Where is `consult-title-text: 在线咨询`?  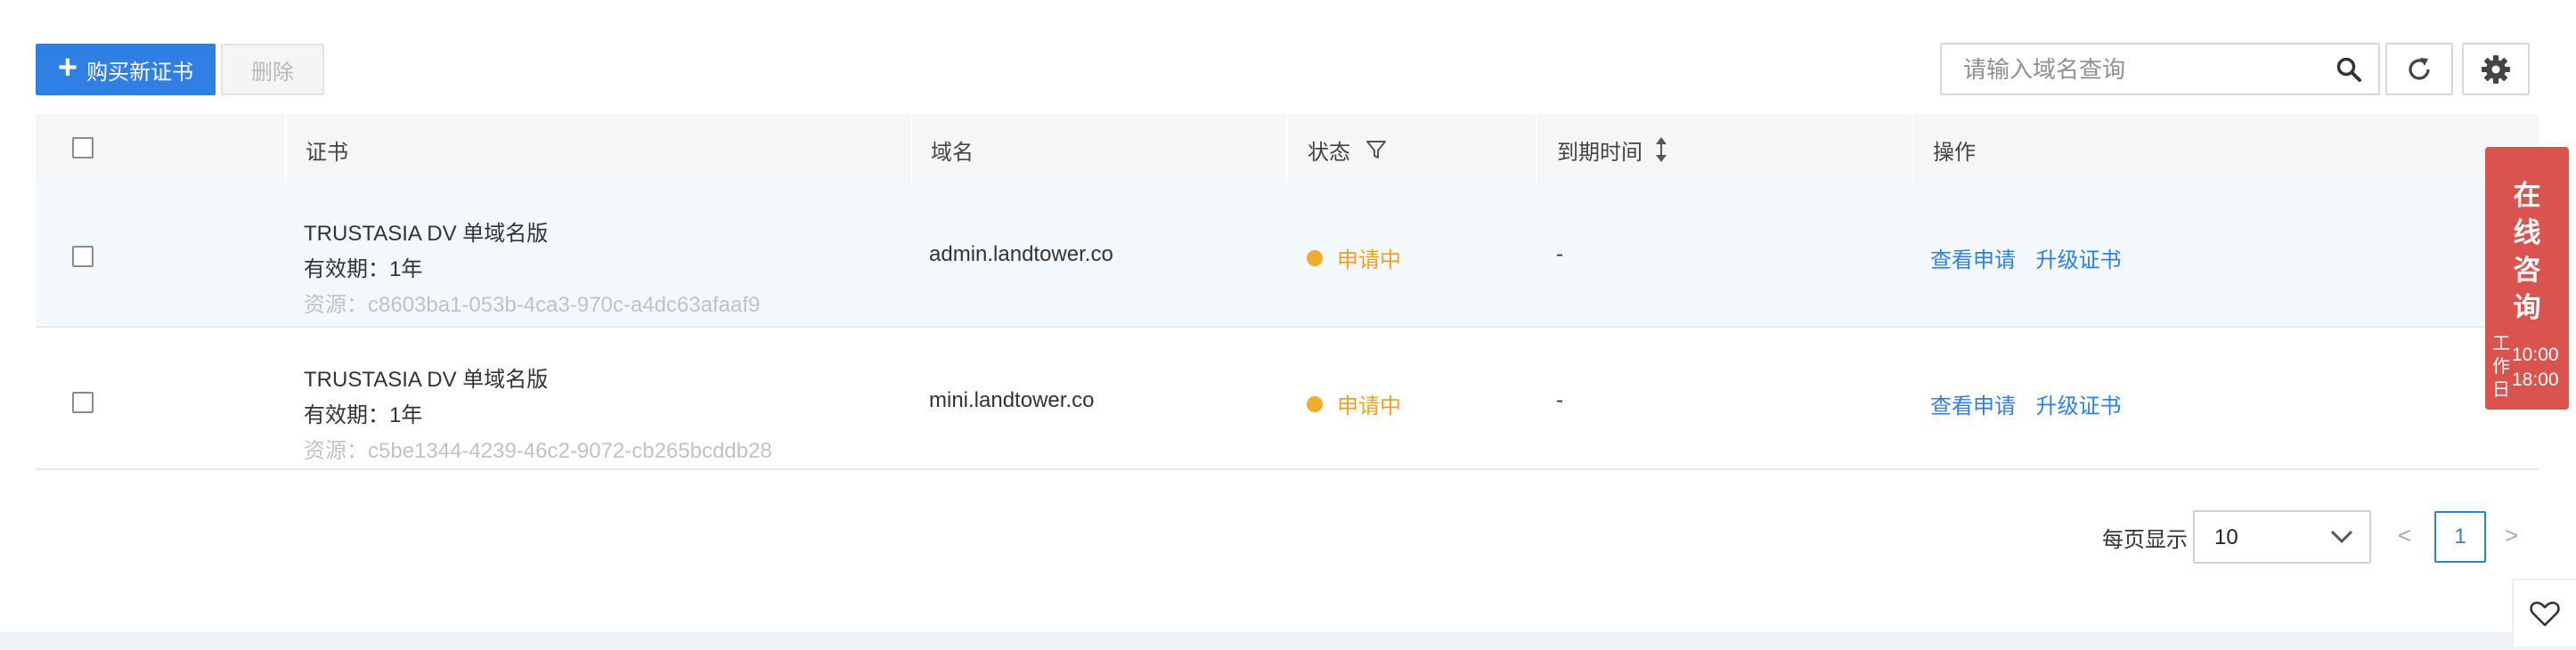 consult-title-text: 在线咨询 is located at coordinates (2527, 251).